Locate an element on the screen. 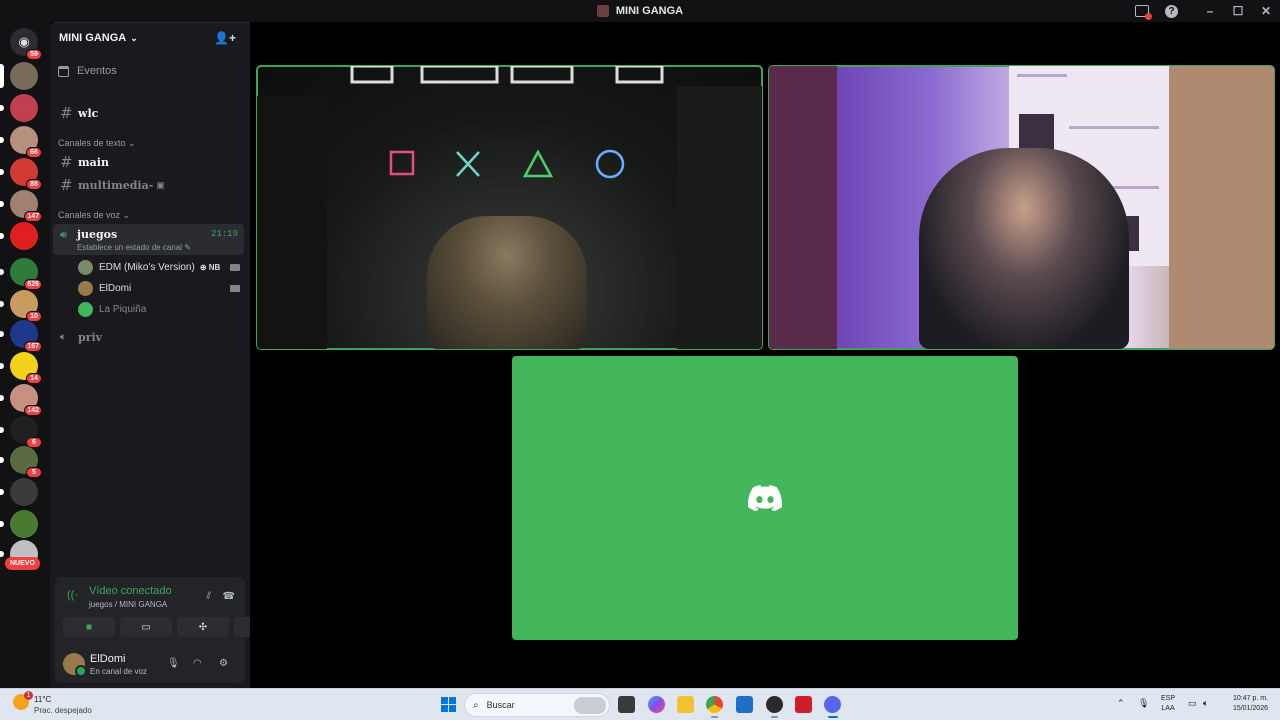 The height and width of the screenshot is (720, 1280). connection-status: Vídeo conectado is located at coordinates (130, 591).